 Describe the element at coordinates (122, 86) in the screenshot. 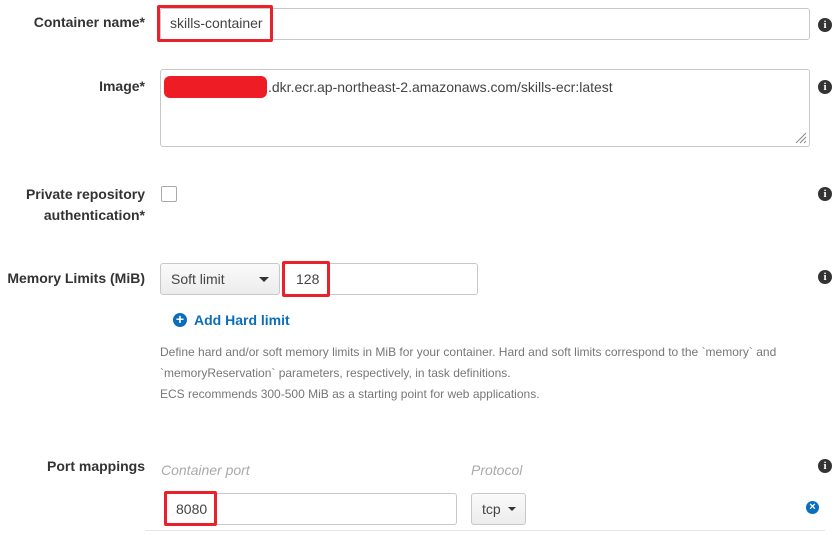

I see `image-label: Image*` at that location.